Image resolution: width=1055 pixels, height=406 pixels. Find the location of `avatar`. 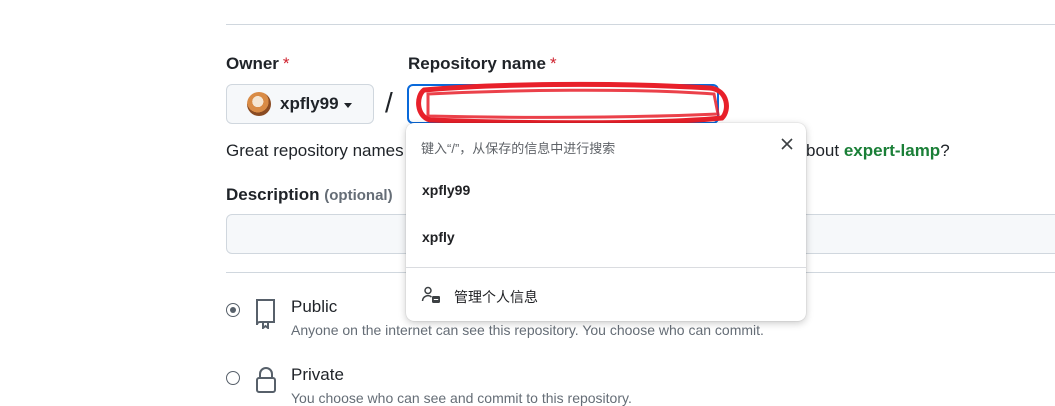

avatar is located at coordinates (259, 104).